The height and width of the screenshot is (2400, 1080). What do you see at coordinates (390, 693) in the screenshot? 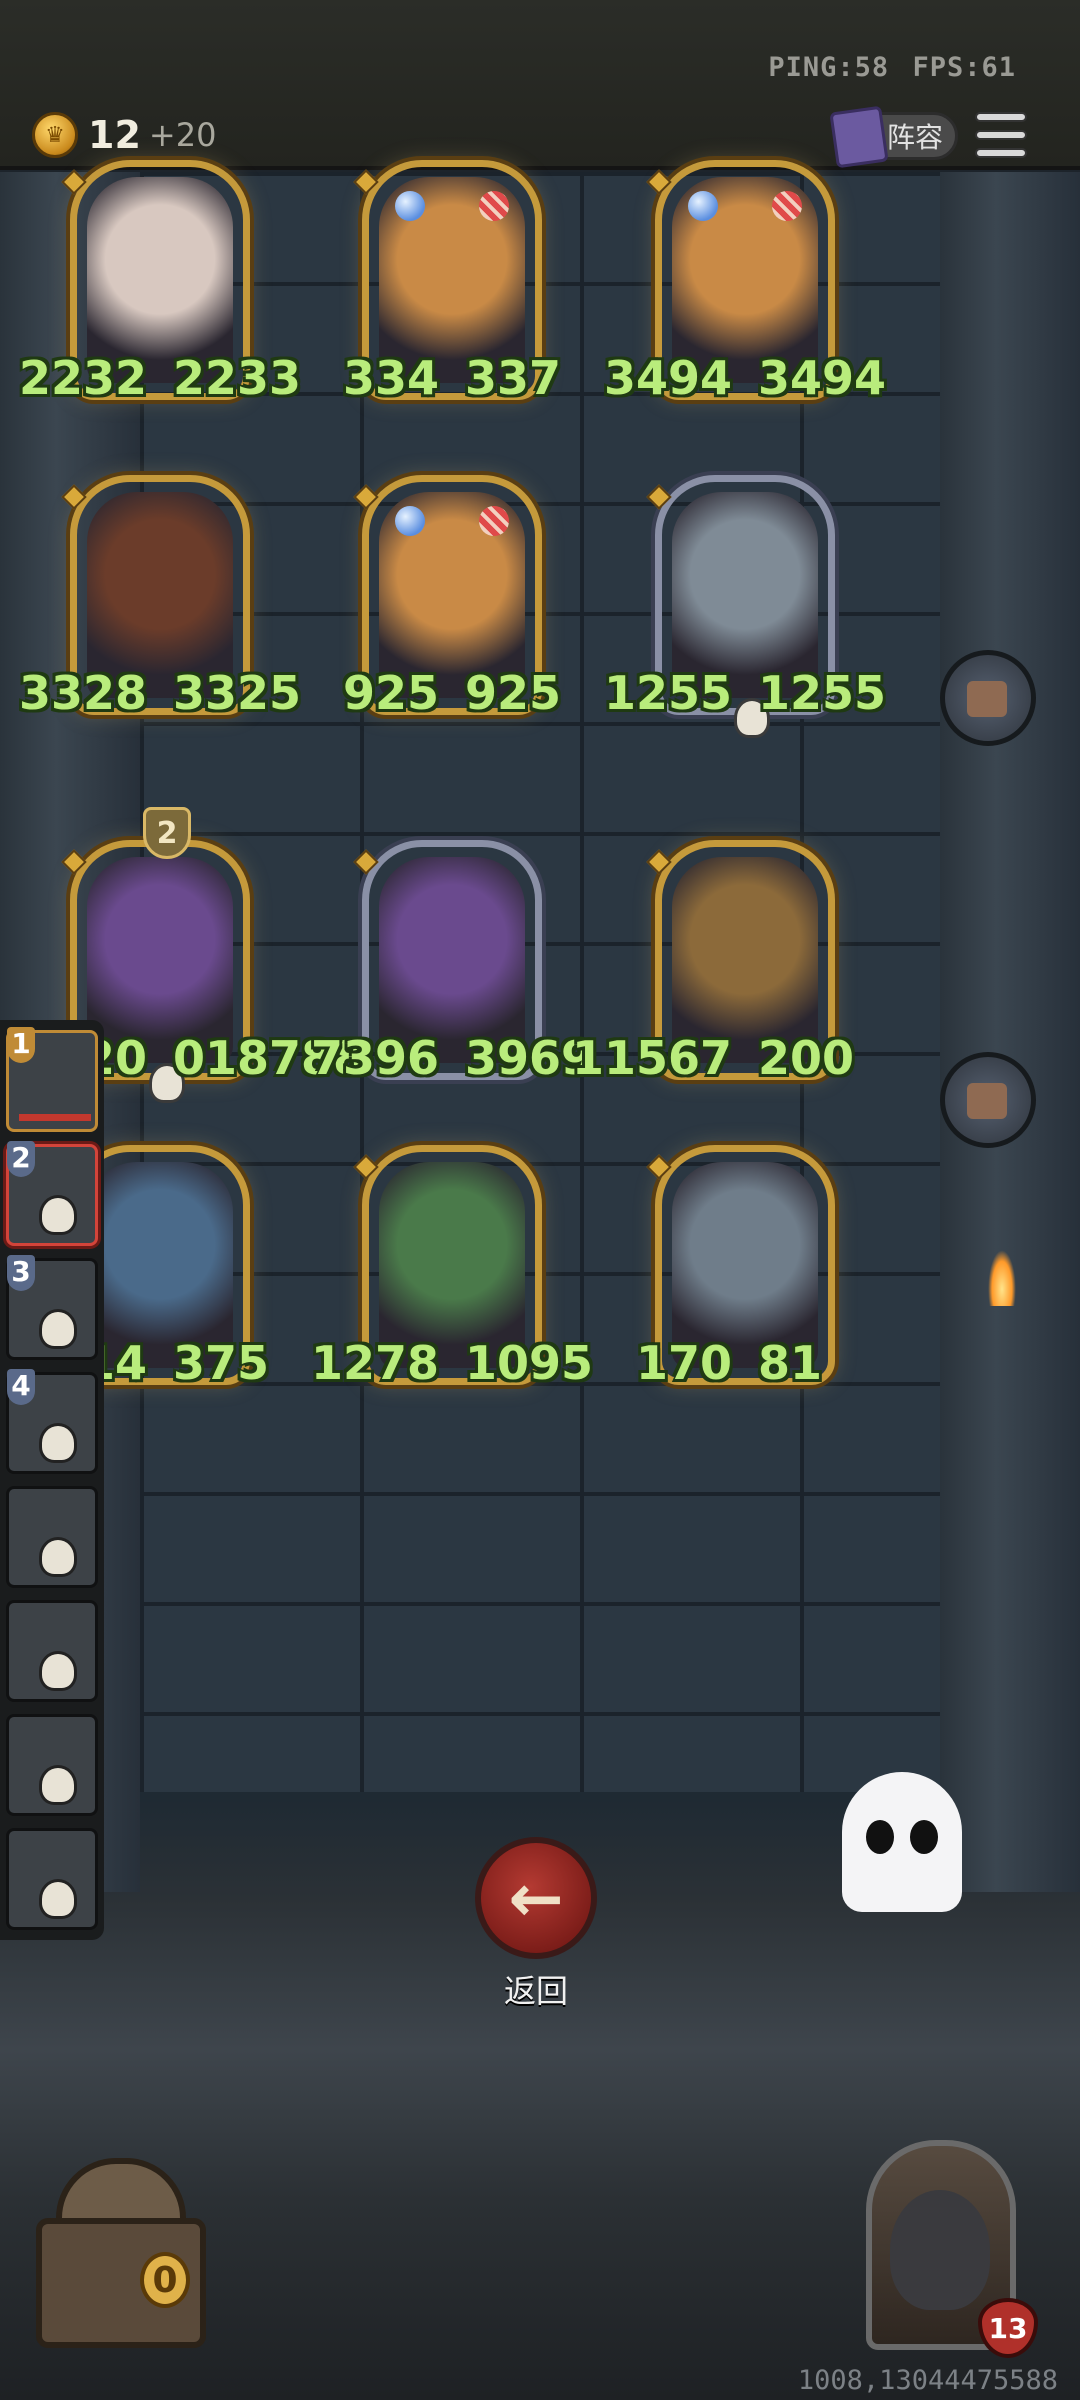
I see `attack-value: 925` at bounding box center [390, 693].